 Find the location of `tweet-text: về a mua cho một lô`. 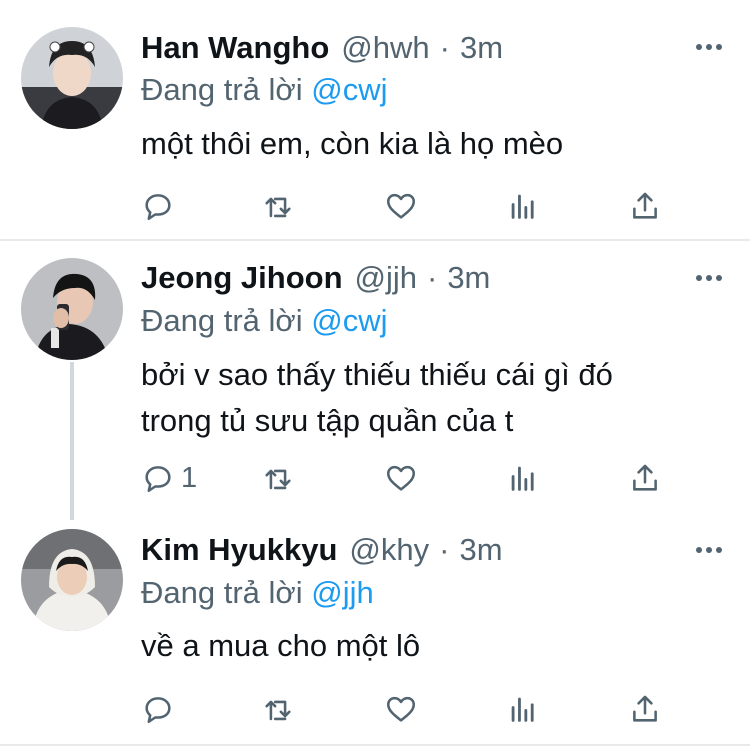

tweet-text: về a mua cho một lô is located at coordinates (280, 646).